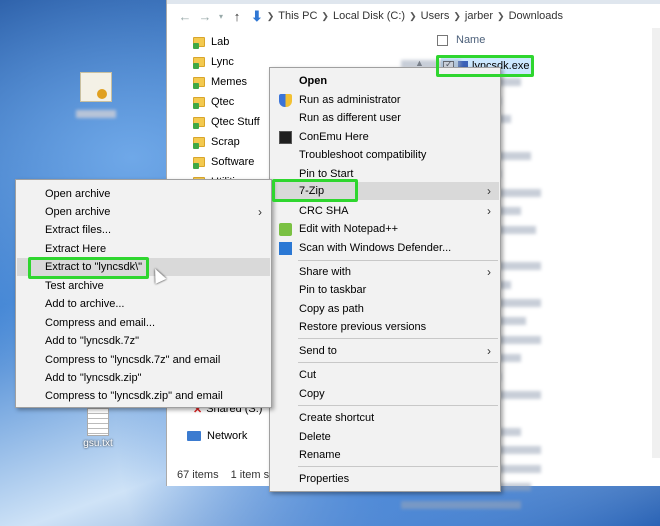  Describe the element at coordinates (143, 341) in the screenshot. I see `zip-add-to-7z: Add to "lyncsdk.7z"` at that location.